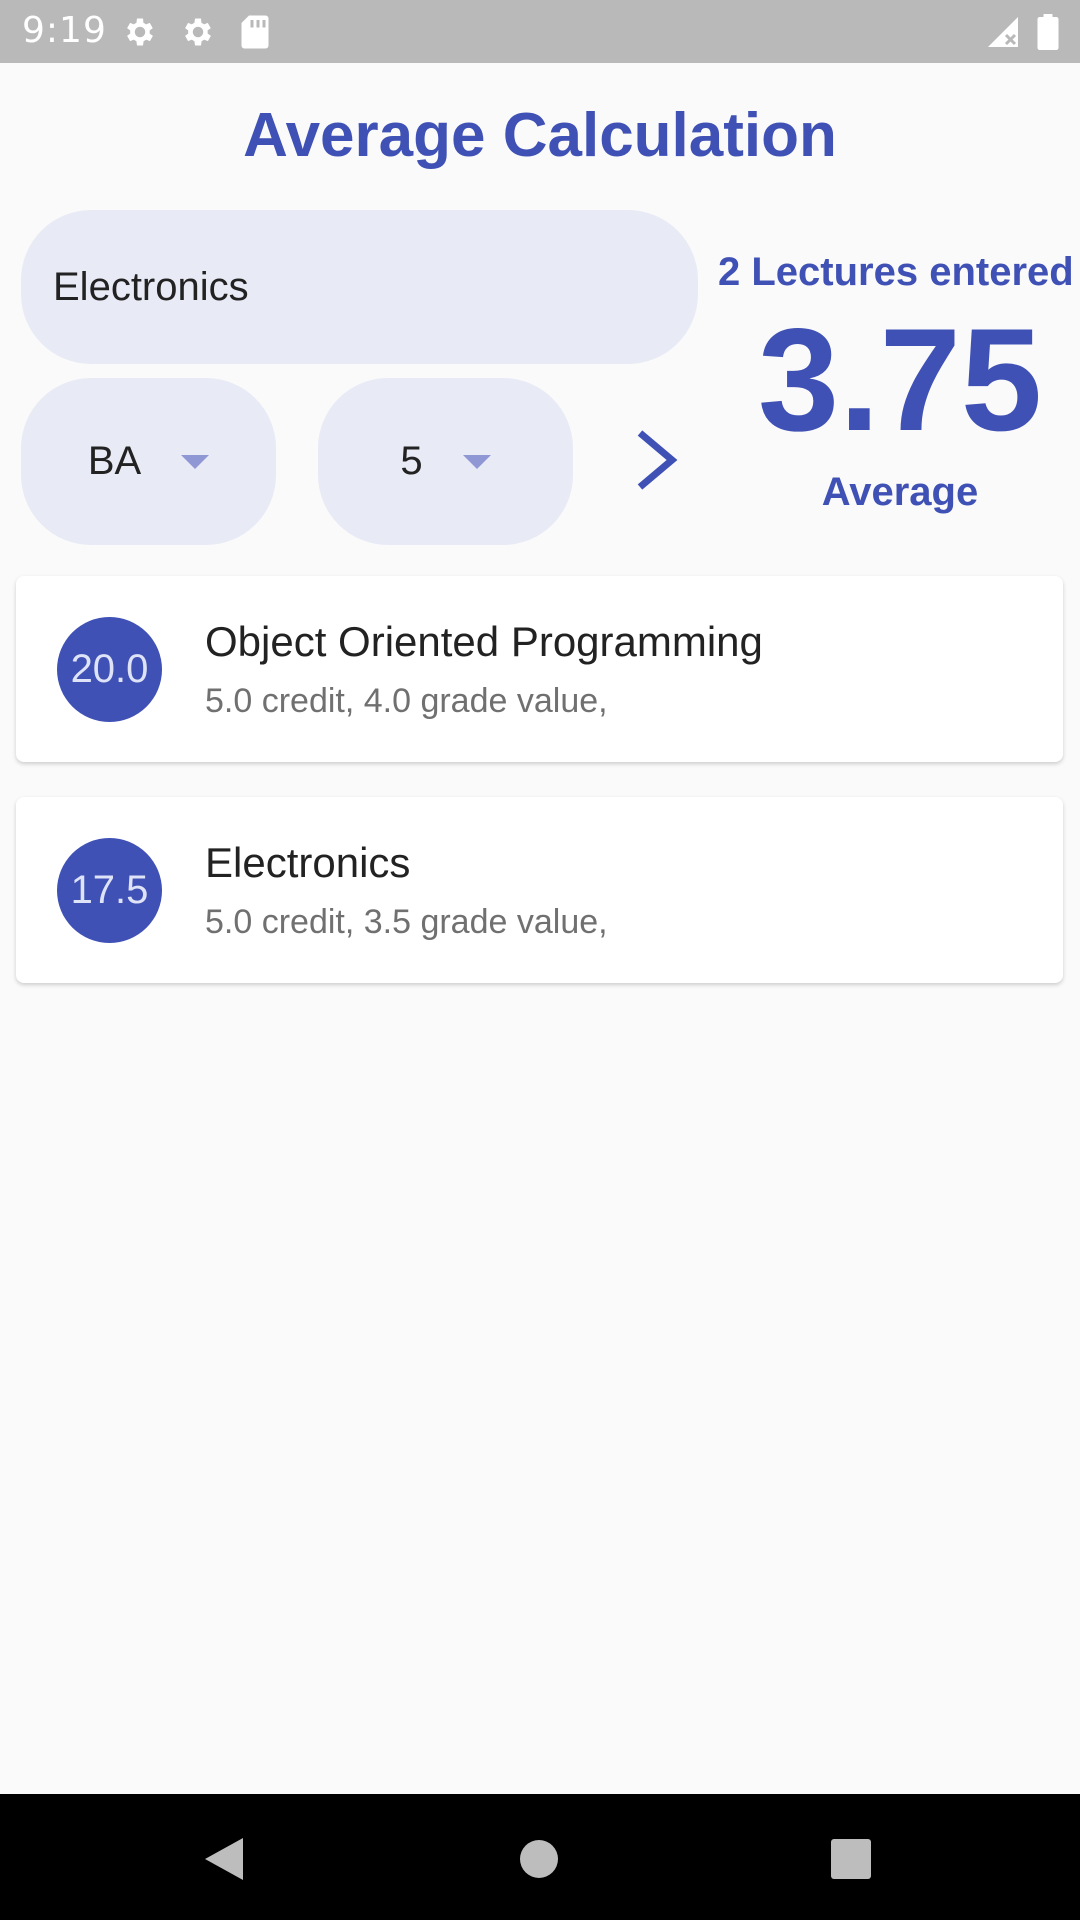  Describe the element at coordinates (406, 922) in the screenshot. I see `lecture-details: 5.0 credit, 3.5 grade value,` at that location.